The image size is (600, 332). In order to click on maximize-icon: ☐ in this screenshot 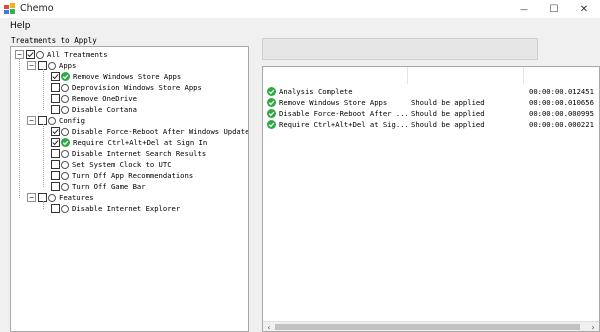, I will do `click(554, 9)`.